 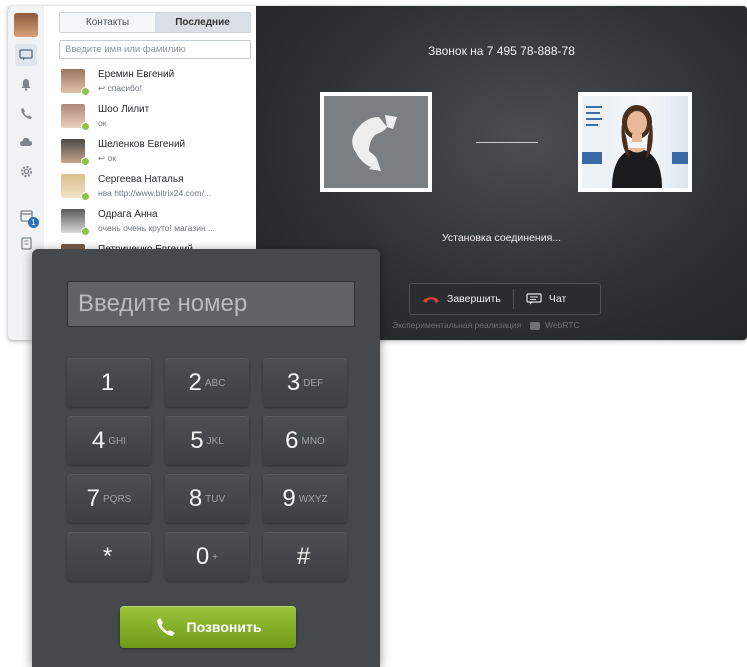 What do you see at coordinates (546, 299) in the screenshot?
I see `chat-button: Чат` at bounding box center [546, 299].